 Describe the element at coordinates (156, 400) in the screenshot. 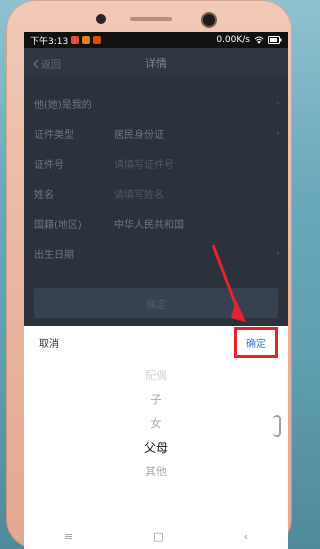

I see `picker-option: 子` at that location.